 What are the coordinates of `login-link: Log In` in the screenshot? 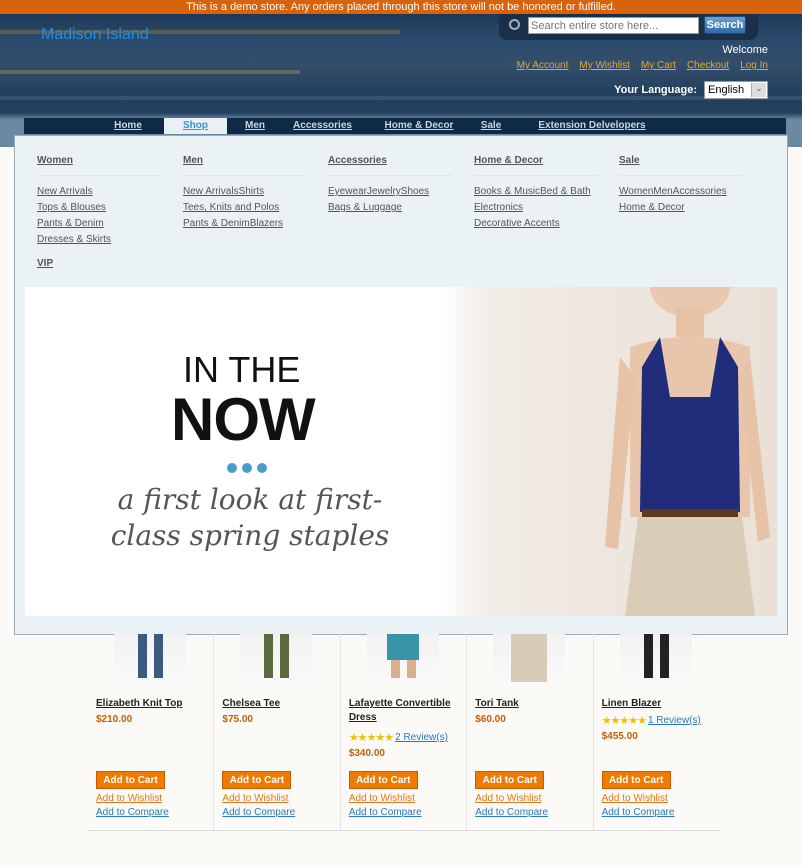 It's located at (754, 65).